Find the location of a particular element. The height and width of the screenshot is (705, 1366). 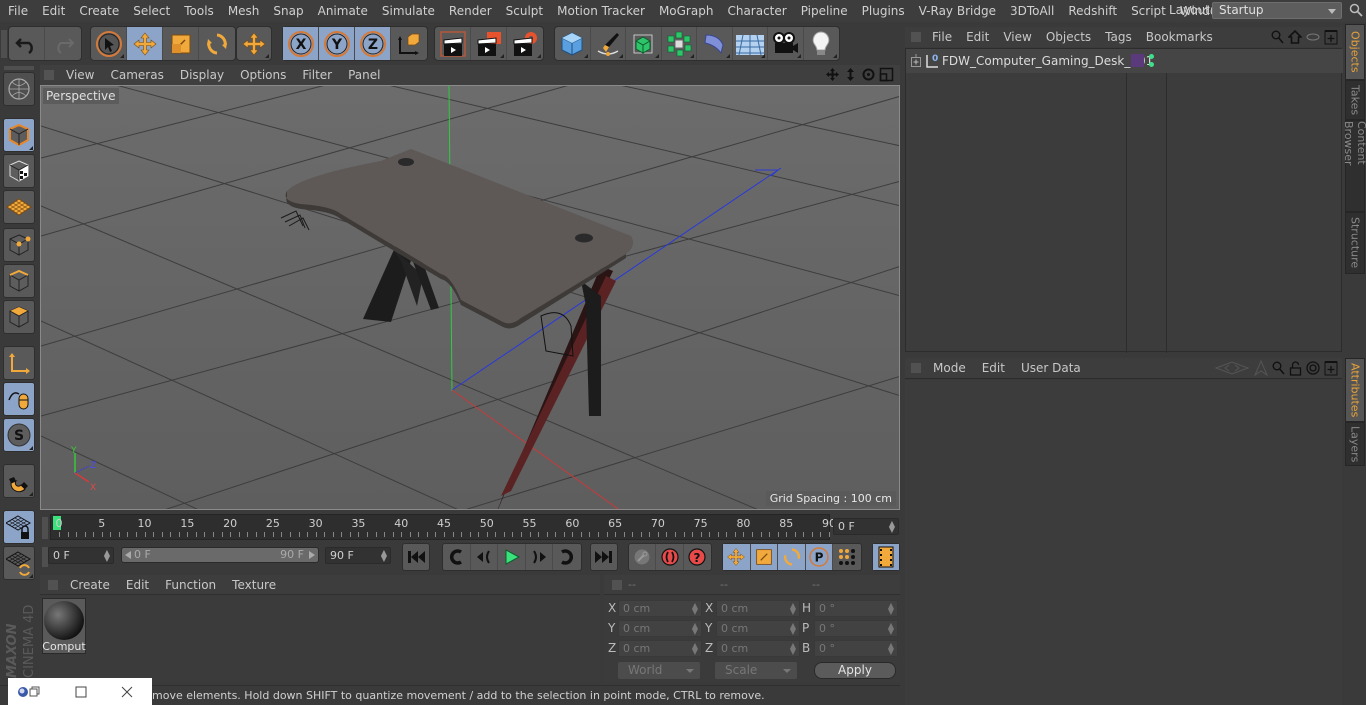

attribute-menu-user-data: User Data is located at coordinates (1051, 368).